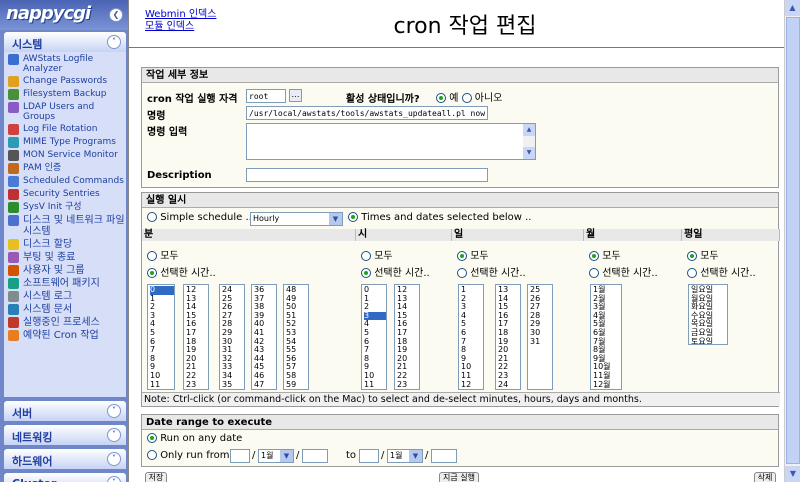 This screenshot has height=483, width=800. What do you see at coordinates (67, 270) in the screenshot?
I see `sidebar-module-item: 사용자 및 그룹` at bounding box center [67, 270].